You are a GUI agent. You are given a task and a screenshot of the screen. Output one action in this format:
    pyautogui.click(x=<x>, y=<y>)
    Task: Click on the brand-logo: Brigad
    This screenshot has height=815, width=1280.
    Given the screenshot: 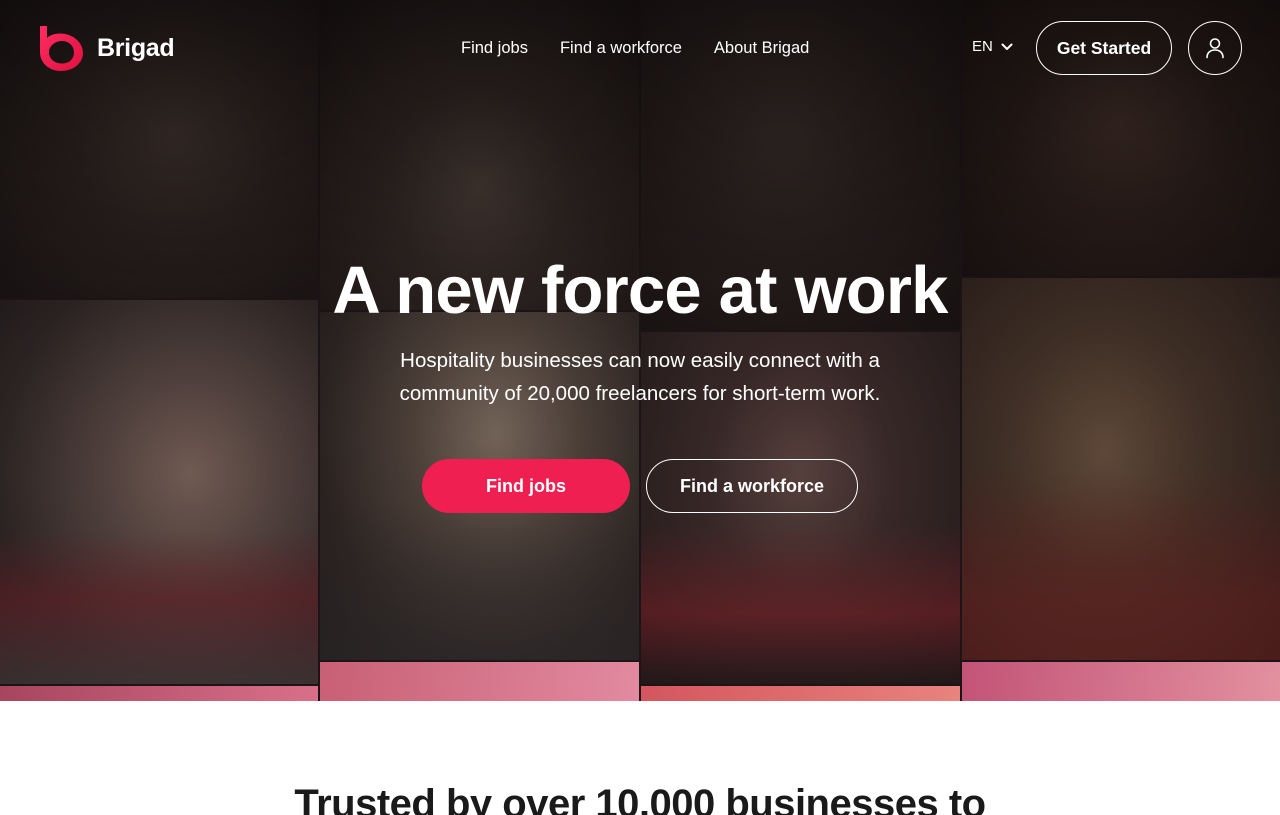 What is the action you would take?
    pyautogui.click(x=106, y=48)
    